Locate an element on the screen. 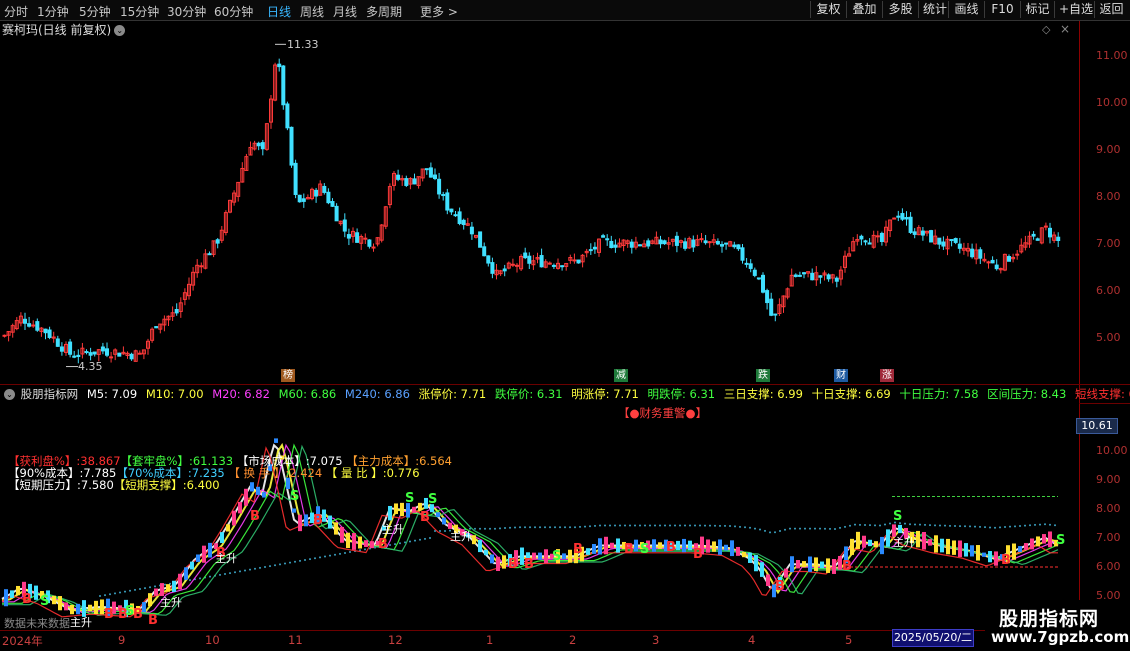 This screenshot has height=651, width=1130. period-tab-fenshi: 分时 is located at coordinates (16, 11).